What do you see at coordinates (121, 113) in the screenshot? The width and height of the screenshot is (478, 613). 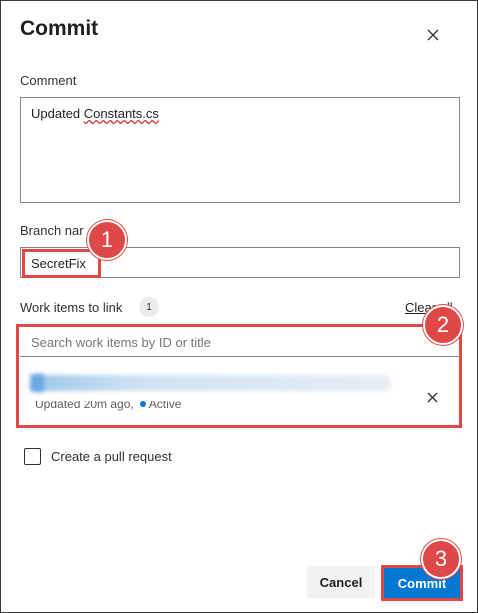 I see `comment-spellcheck-word: Constants.cs` at bounding box center [121, 113].